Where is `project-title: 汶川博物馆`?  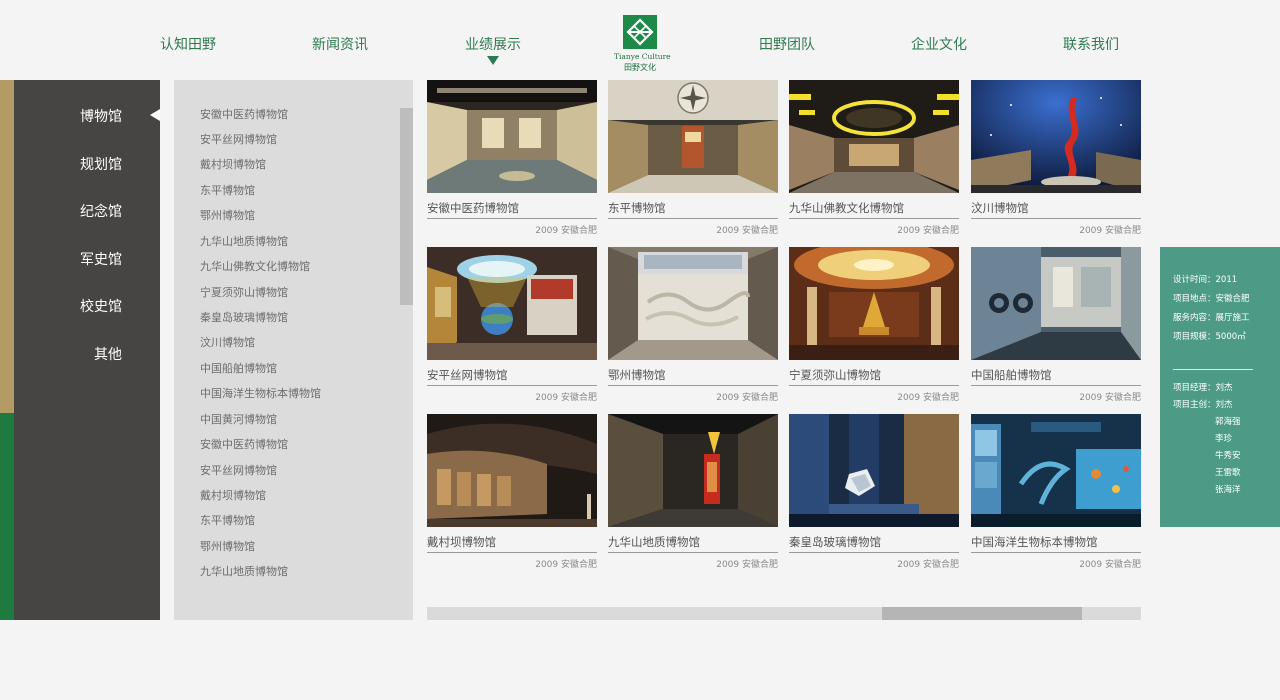 project-title: 汶川博物馆 is located at coordinates (1000, 208).